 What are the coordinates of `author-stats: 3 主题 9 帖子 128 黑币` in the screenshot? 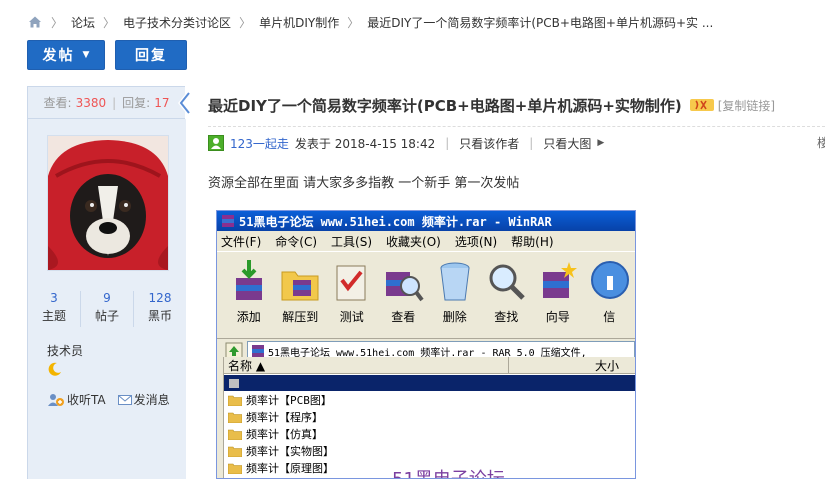 It's located at (107, 309).